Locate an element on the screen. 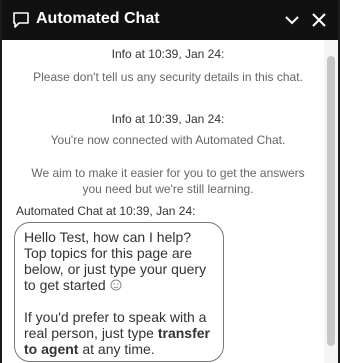  scrollbar-thumb is located at coordinates (331, 201).